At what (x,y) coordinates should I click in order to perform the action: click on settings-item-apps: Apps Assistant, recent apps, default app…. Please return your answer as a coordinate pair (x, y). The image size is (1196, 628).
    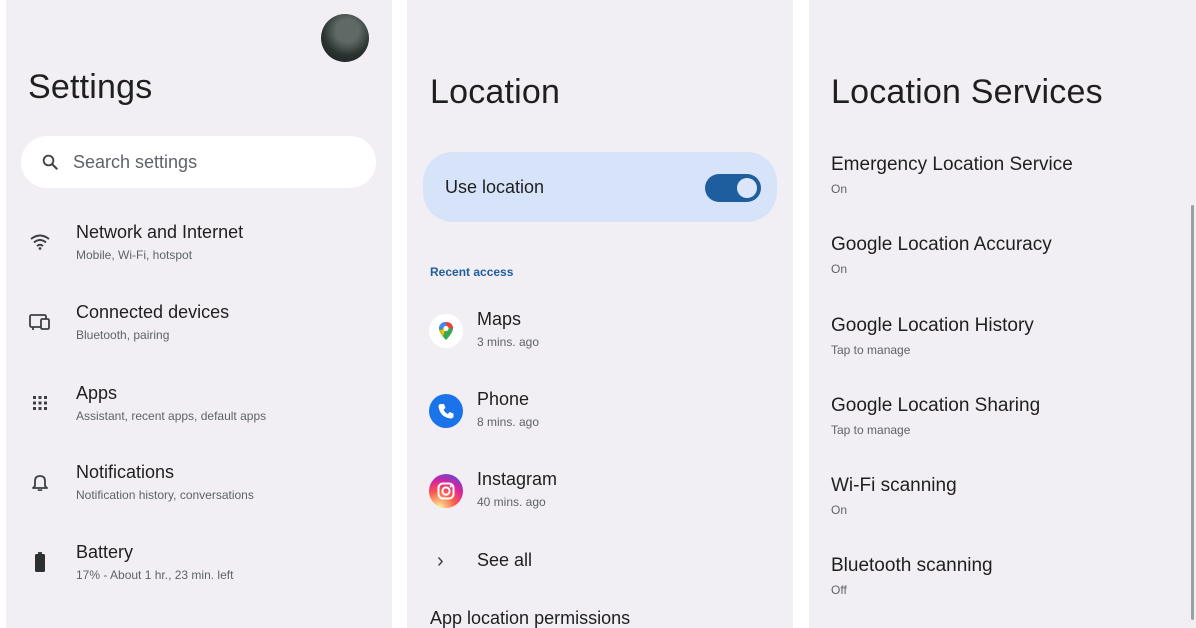
    Looking at the image, I should click on (199, 418).